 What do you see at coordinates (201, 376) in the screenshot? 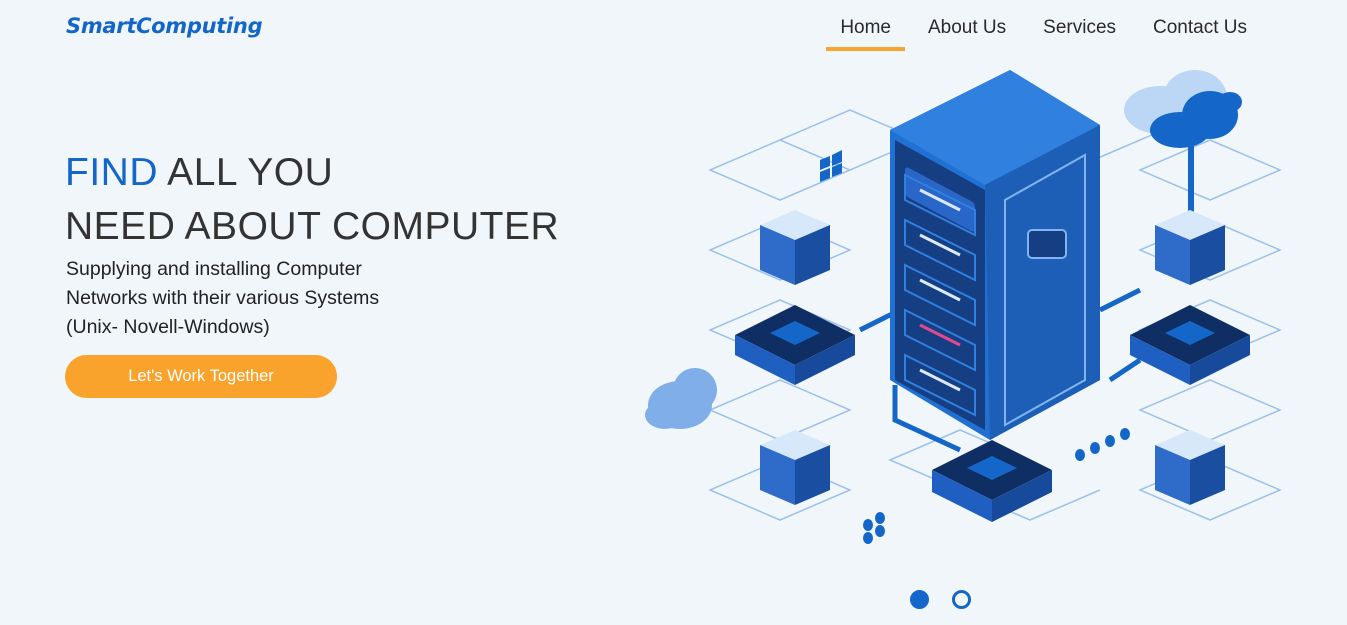
I see `cta-button: Let's Work Together` at bounding box center [201, 376].